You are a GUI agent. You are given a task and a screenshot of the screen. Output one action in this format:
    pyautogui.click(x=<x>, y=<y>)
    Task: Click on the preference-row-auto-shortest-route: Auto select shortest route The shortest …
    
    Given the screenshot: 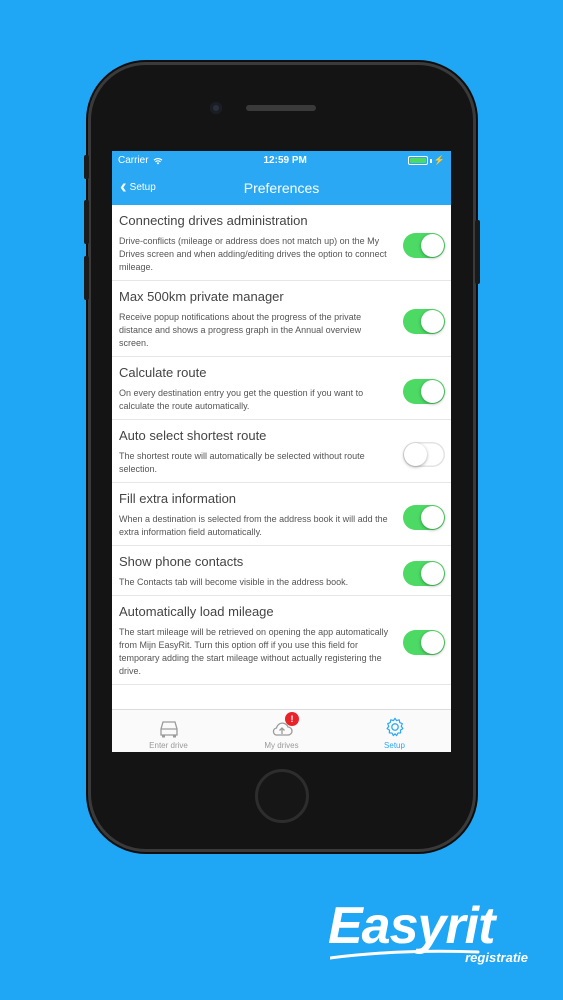 What is the action you would take?
    pyautogui.click(x=281, y=451)
    